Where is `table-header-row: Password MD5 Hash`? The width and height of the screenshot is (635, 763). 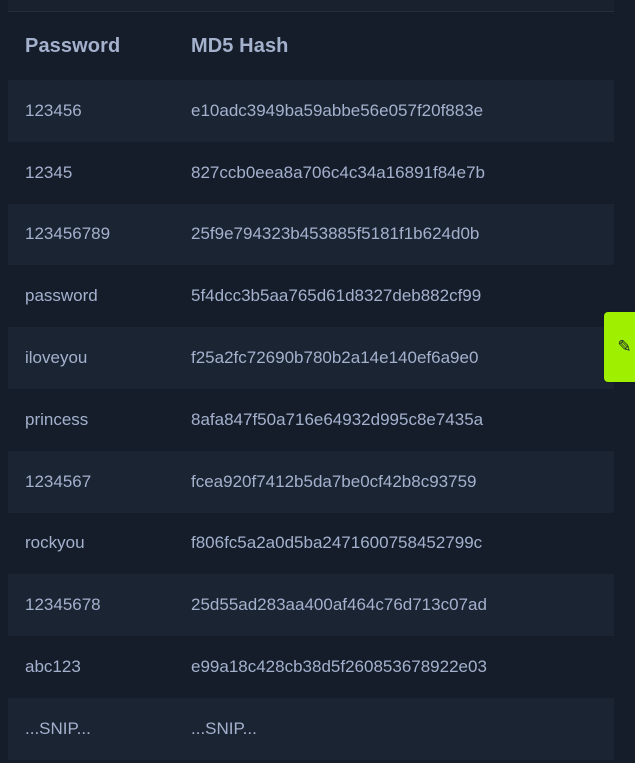
table-header-row: Password MD5 Hash is located at coordinates (311, 46).